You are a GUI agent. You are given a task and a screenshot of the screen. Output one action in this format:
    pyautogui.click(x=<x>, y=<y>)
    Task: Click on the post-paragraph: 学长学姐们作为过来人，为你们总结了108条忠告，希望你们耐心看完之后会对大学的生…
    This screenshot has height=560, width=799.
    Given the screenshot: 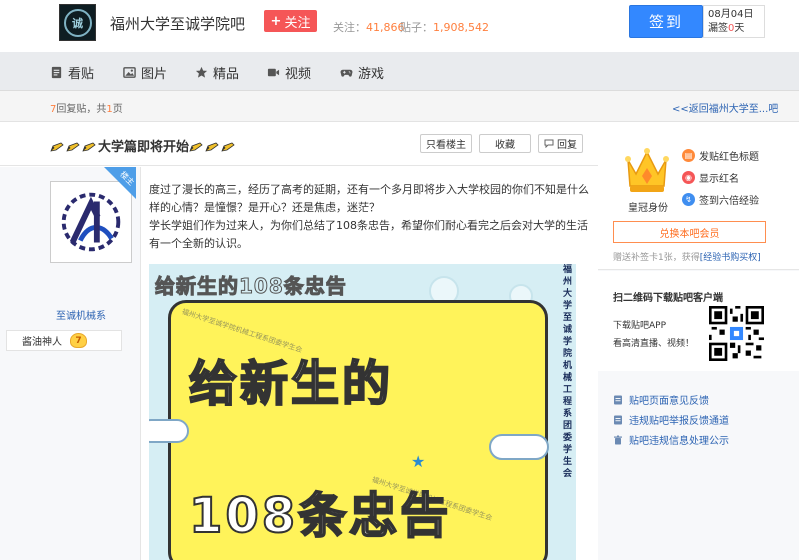 What is the action you would take?
    pyautogui.click(x=368, y=234)
    